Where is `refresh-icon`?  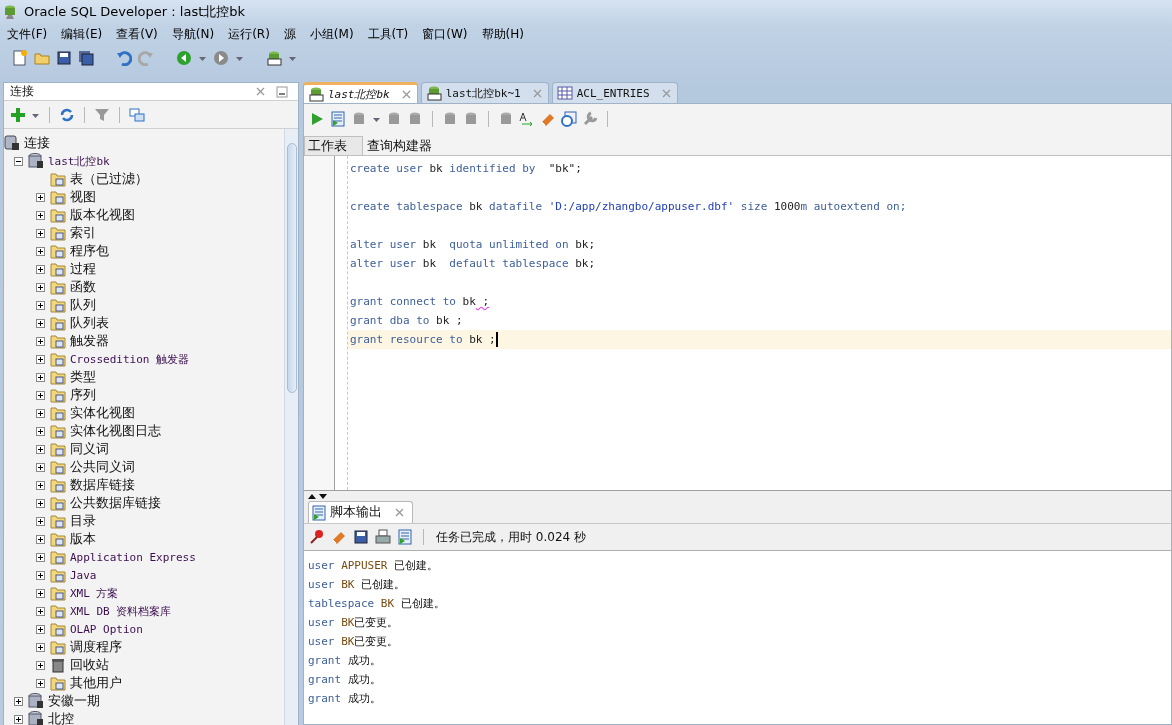 refresh-icon is located at coordinates (67, 114).